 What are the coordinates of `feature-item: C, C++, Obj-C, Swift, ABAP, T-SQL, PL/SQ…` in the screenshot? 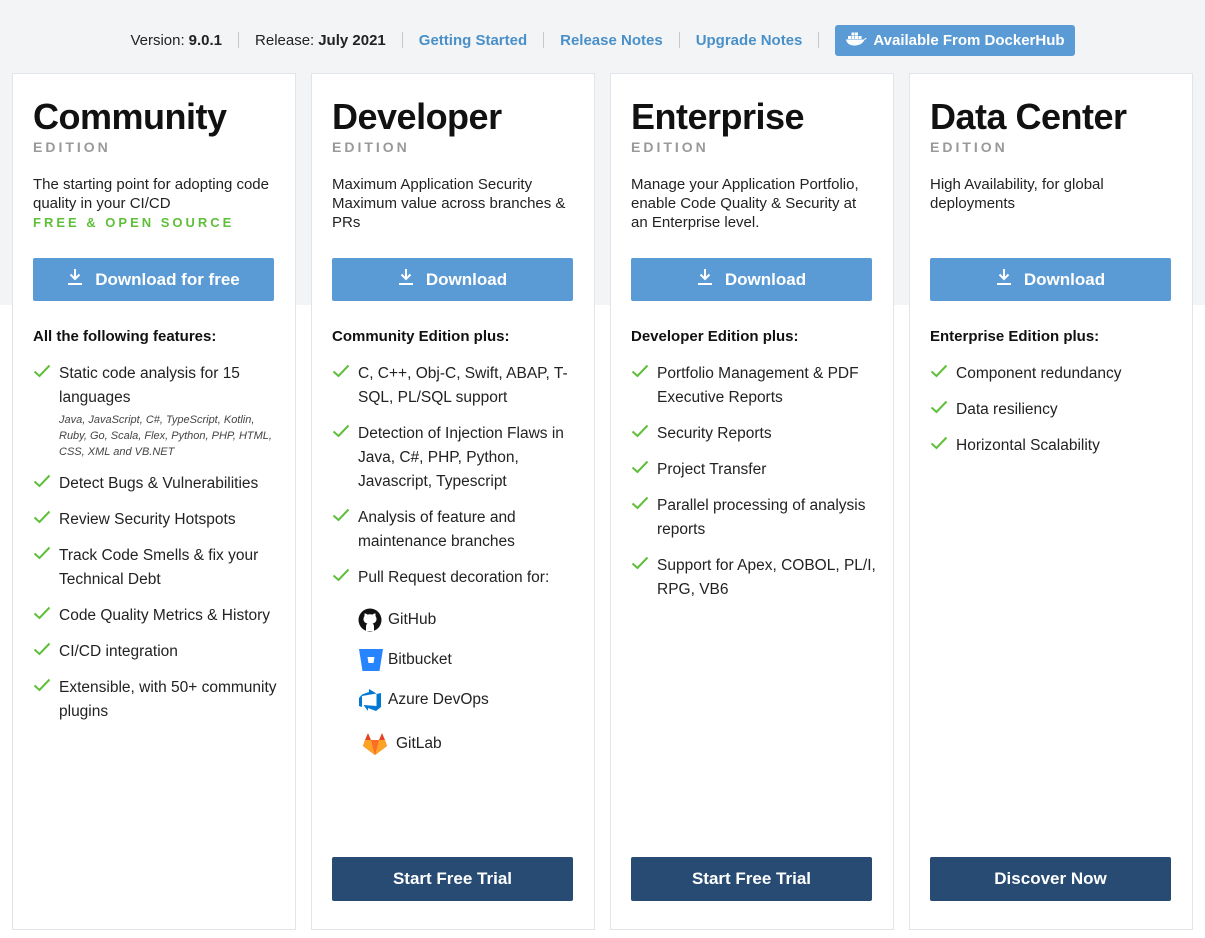 It's located at (454, 386).